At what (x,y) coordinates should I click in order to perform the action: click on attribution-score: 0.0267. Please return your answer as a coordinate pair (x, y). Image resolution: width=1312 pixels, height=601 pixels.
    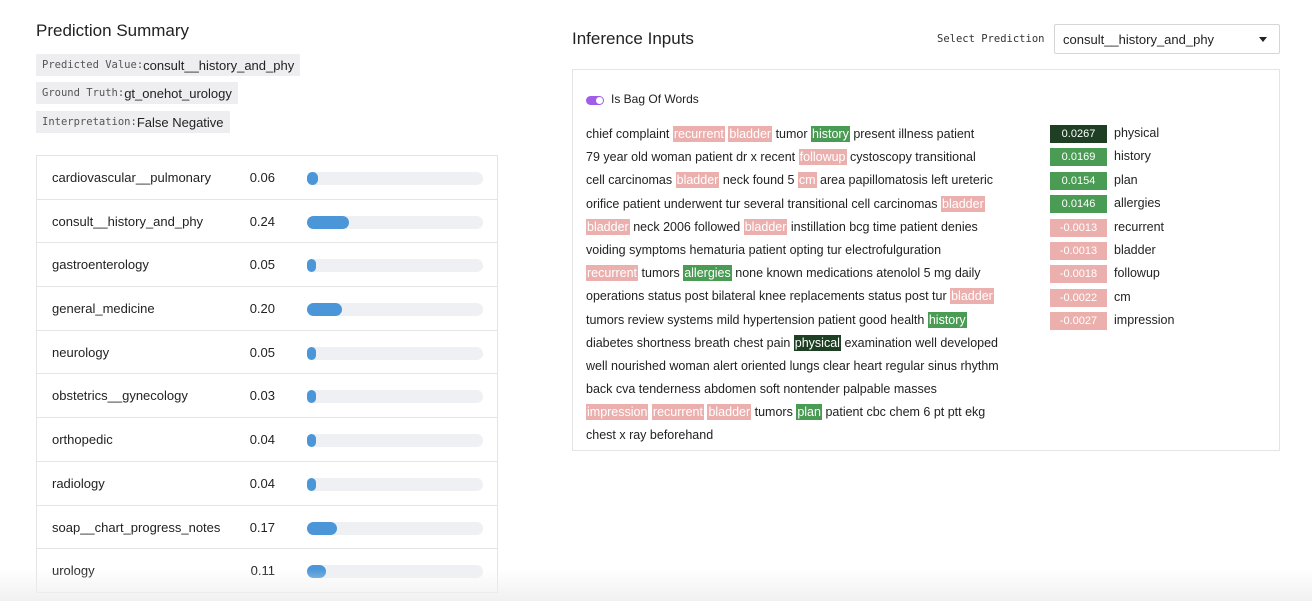
    Looking at the image, I should click on (1078, 134).